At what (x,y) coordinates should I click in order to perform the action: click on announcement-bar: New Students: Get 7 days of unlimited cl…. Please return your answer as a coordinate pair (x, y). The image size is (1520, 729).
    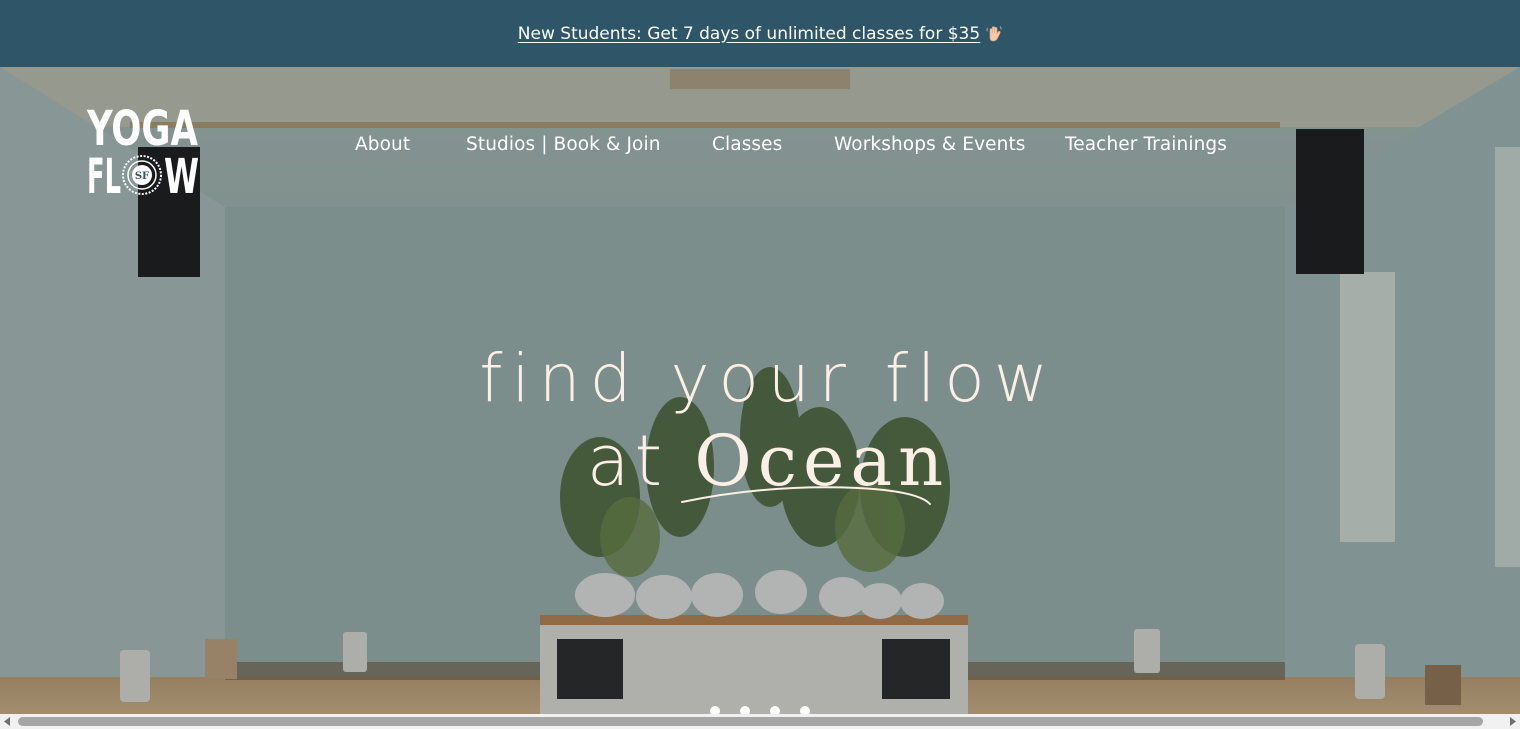
    Looking at the image, I should click on (760, 33).